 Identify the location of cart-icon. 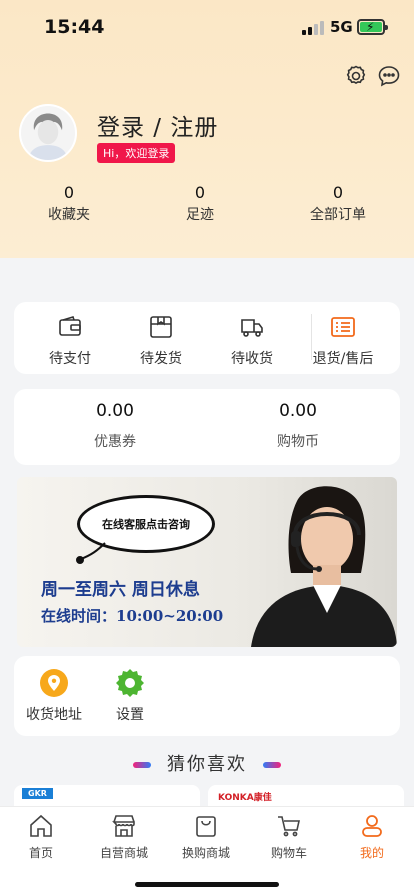
(289, 826).